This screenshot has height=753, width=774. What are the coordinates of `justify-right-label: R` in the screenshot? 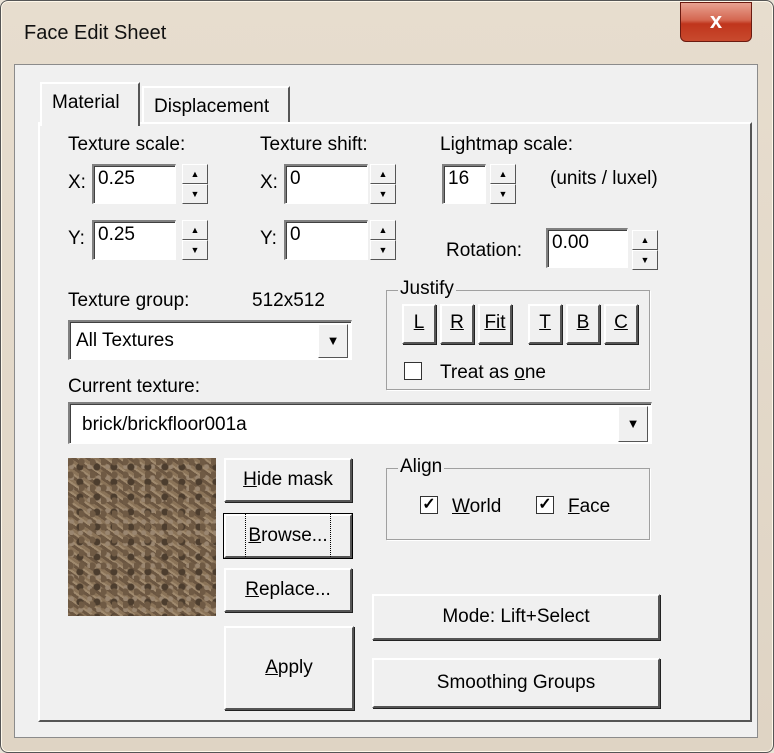 It's located at (457, 322).